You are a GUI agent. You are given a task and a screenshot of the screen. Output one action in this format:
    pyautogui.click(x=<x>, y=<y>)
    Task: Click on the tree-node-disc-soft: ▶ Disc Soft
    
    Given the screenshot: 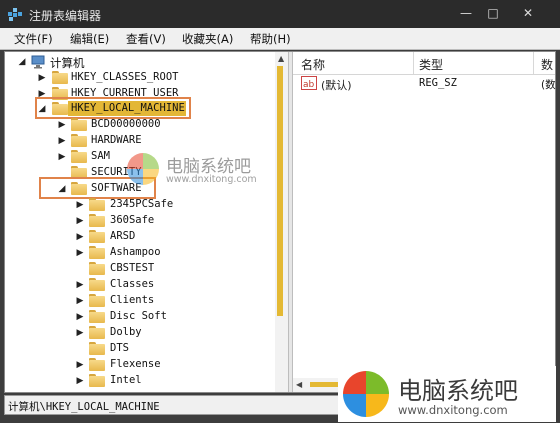 What is the action you would take?
    pyautogui.click(x=135, y=317)
    